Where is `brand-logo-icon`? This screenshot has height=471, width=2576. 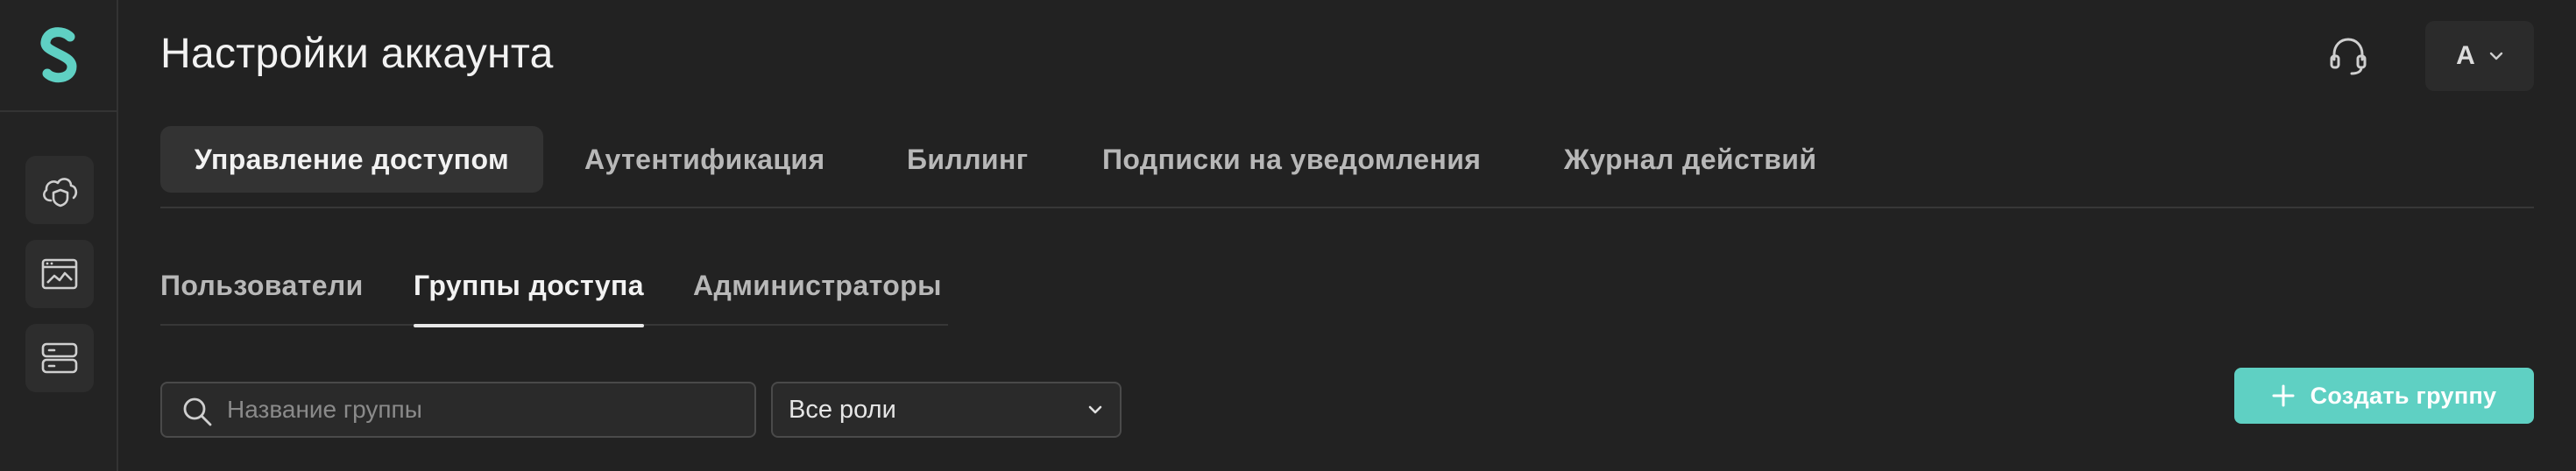 brand-logo-icon is located at coordinates (58, 55).